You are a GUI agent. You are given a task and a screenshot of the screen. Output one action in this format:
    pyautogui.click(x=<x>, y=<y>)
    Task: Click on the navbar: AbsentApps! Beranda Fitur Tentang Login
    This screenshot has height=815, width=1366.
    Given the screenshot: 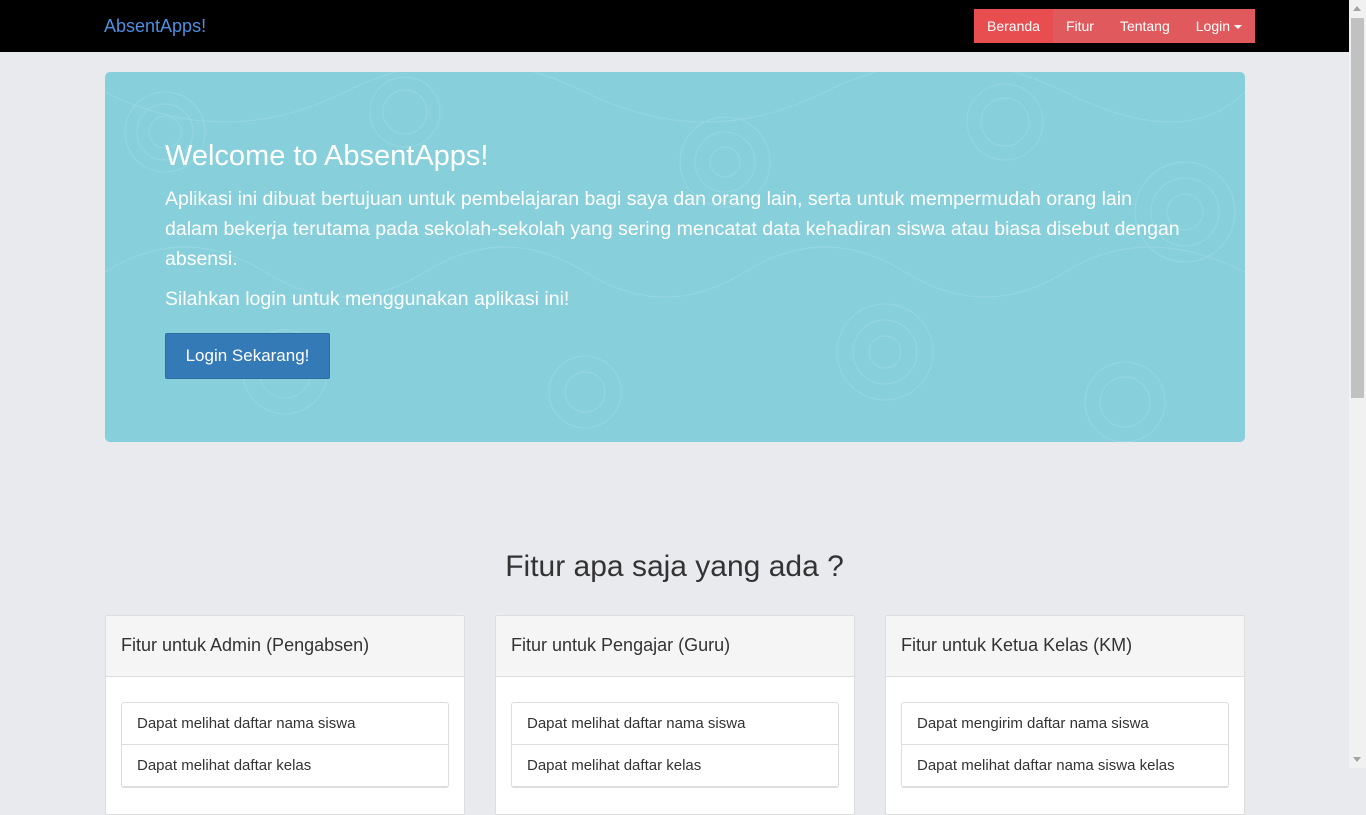 What is the action you would take?
    pyautogui.click(x=674, y=26)
    